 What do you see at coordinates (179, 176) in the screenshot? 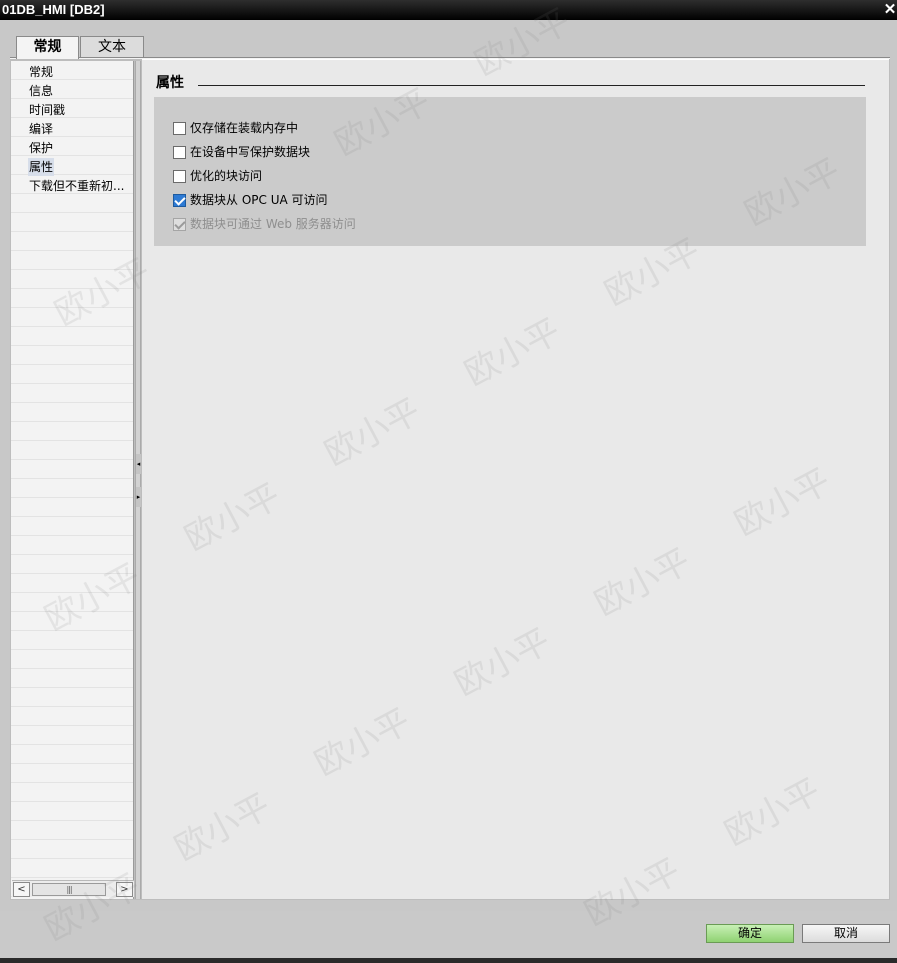
I see `checkbox-optimized-access` at bounding box center [179, 176].